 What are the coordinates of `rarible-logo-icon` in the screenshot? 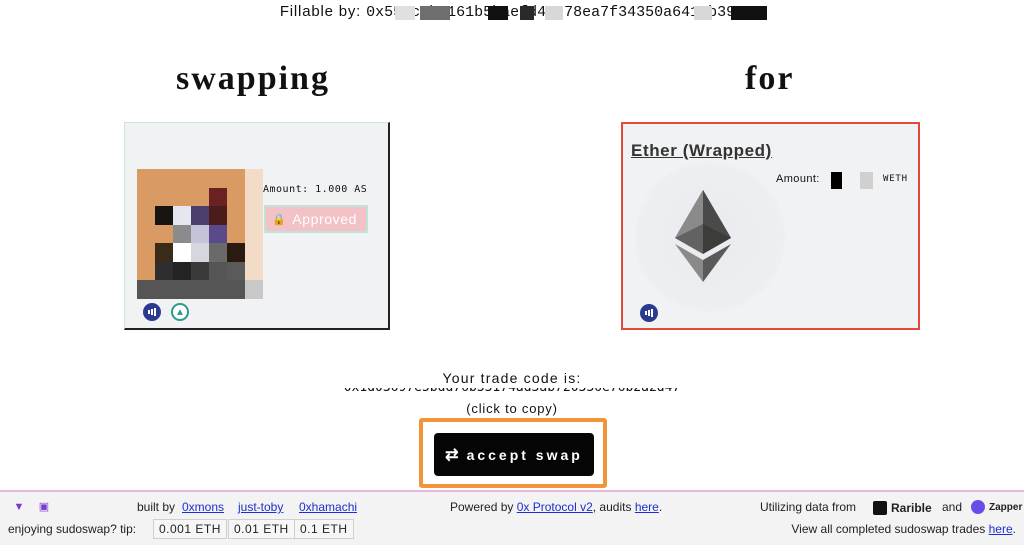 It's located at (880, 508).